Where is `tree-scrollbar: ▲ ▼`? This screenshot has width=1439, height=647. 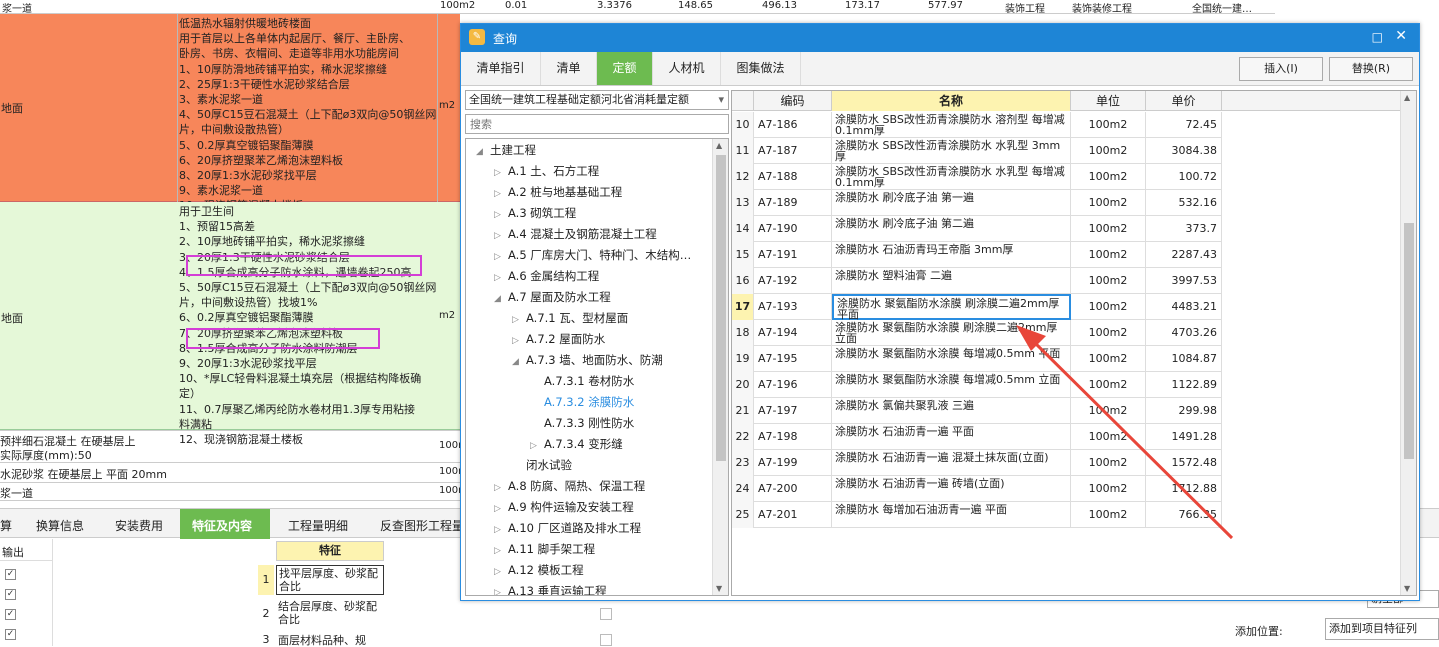
tree-scrollbar: ▲ ▼ is located at coordinates (720, 367).